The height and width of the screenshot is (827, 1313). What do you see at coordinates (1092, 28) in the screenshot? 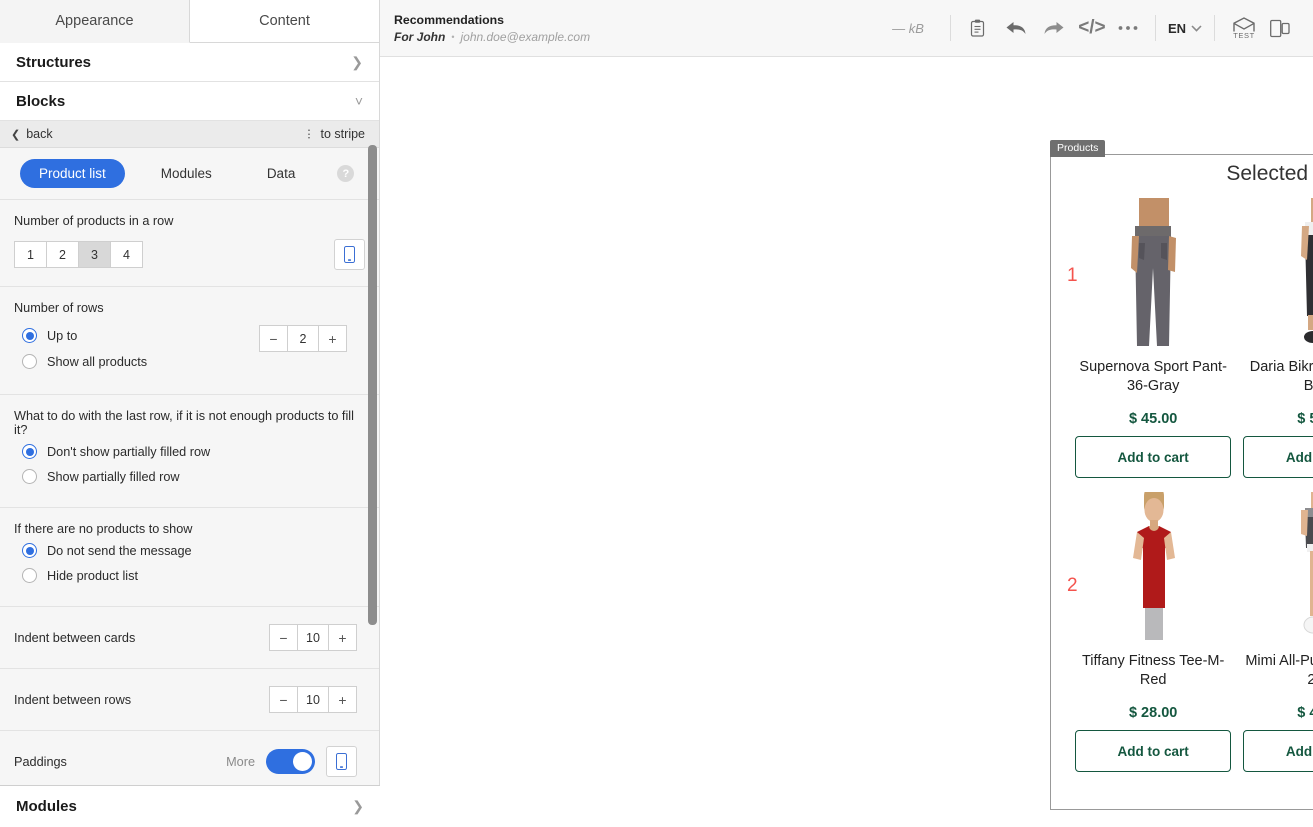
I see `code-icon: </>` at bounding box center [1092, 28].